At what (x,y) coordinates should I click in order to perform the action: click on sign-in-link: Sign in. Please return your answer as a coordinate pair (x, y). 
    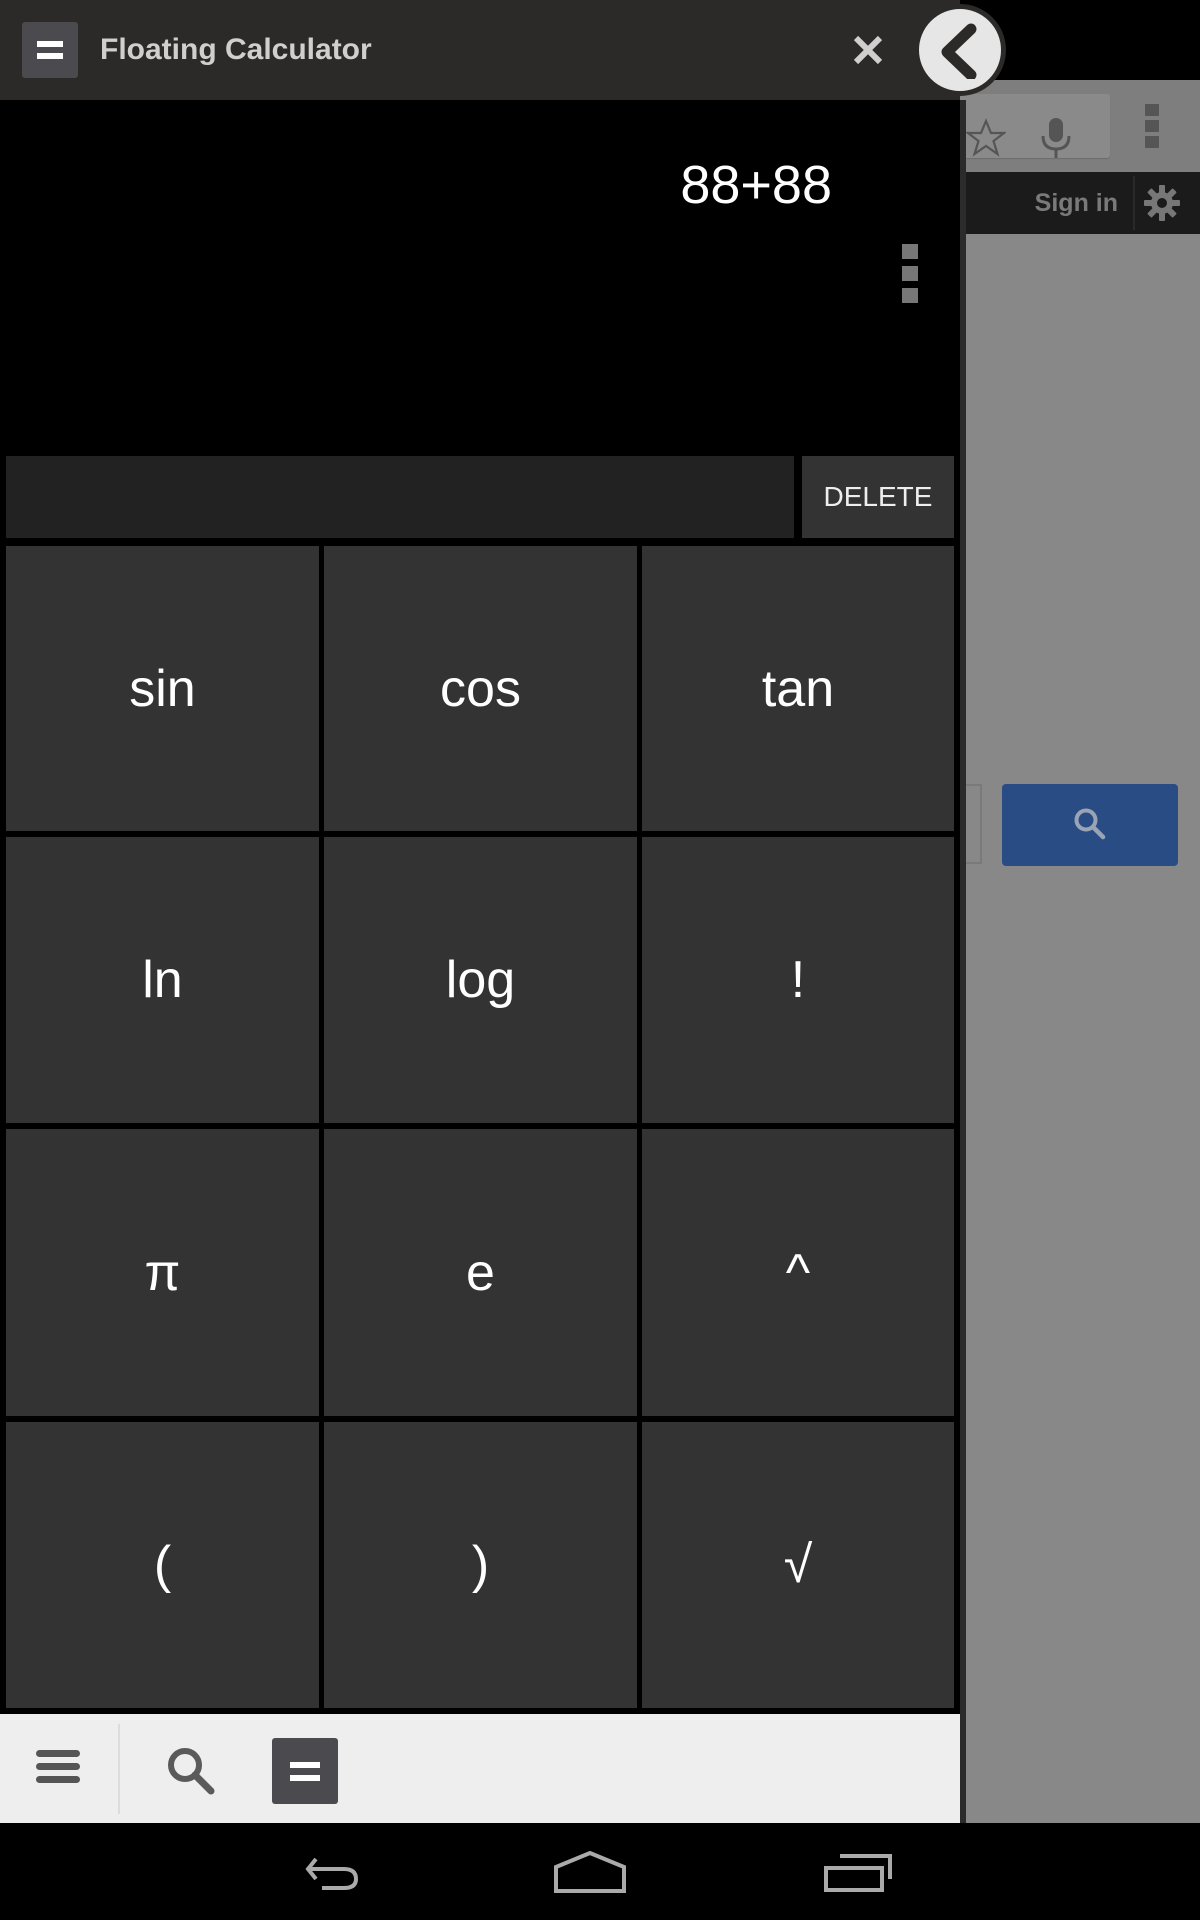
    Looking at the image, I should click on (1076, 203).